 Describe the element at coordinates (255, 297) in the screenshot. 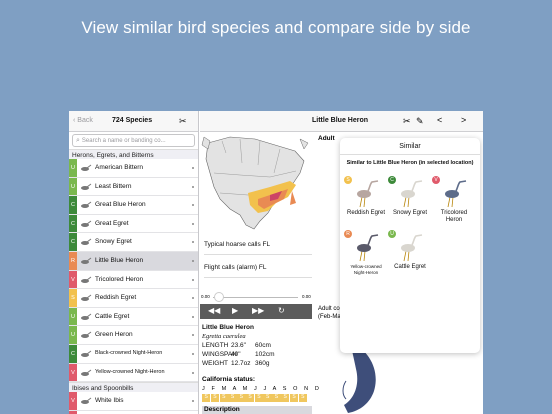

I see `playback-slider` at that location.